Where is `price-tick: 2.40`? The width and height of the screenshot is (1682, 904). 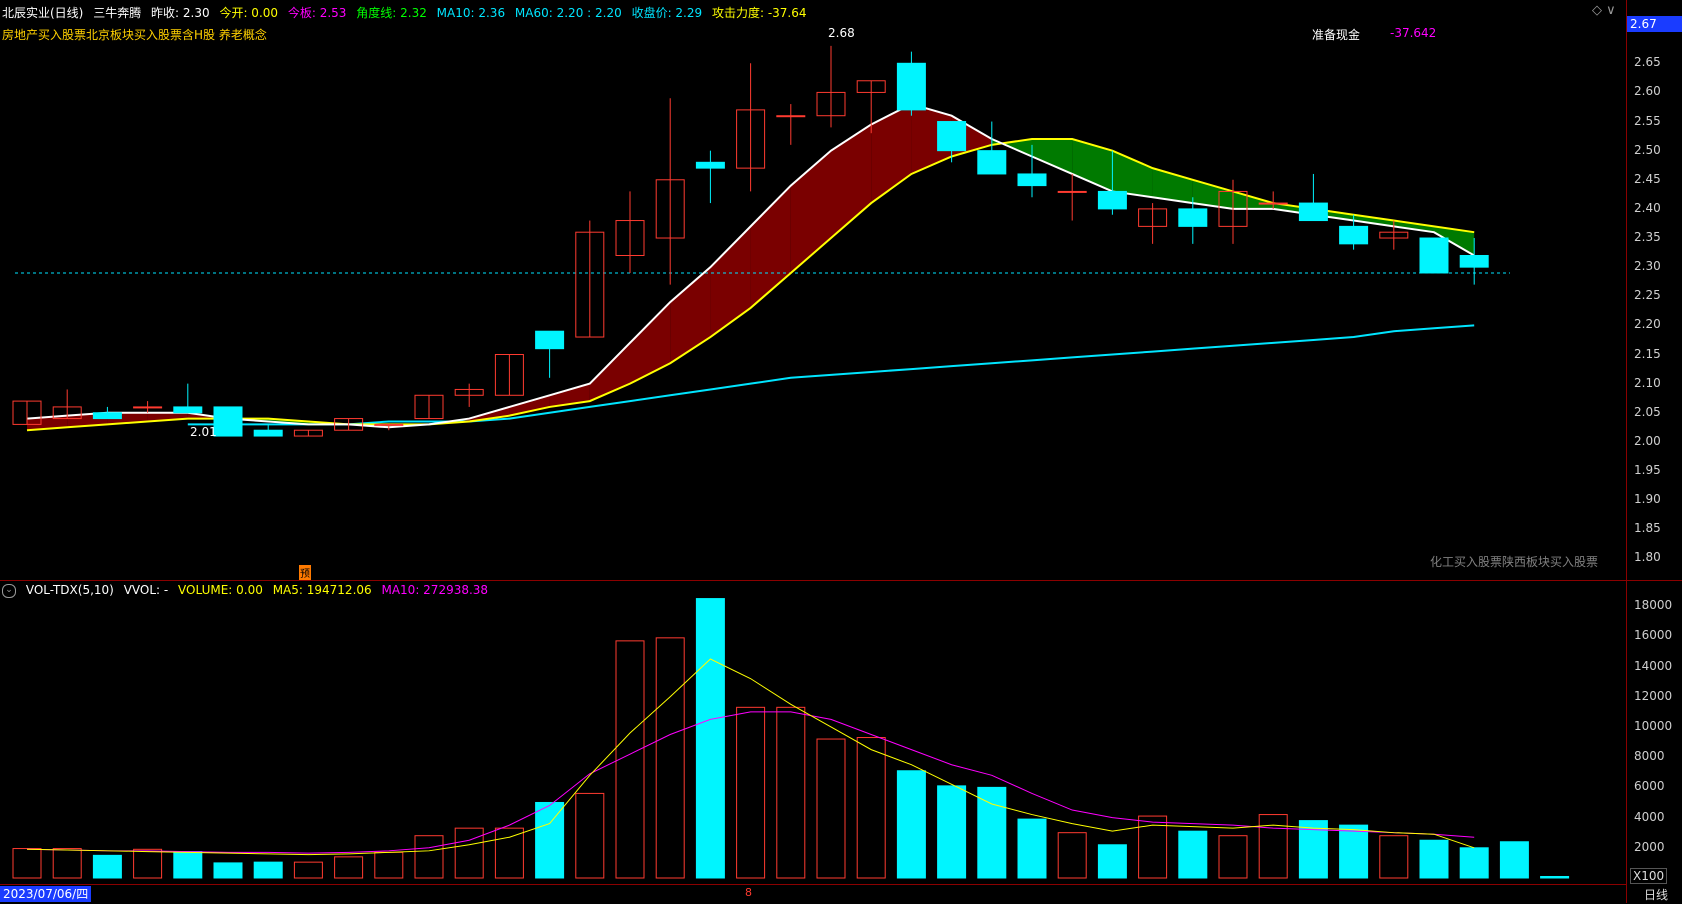
price-tick: 2.40 is located at coordinates (1647, 207).